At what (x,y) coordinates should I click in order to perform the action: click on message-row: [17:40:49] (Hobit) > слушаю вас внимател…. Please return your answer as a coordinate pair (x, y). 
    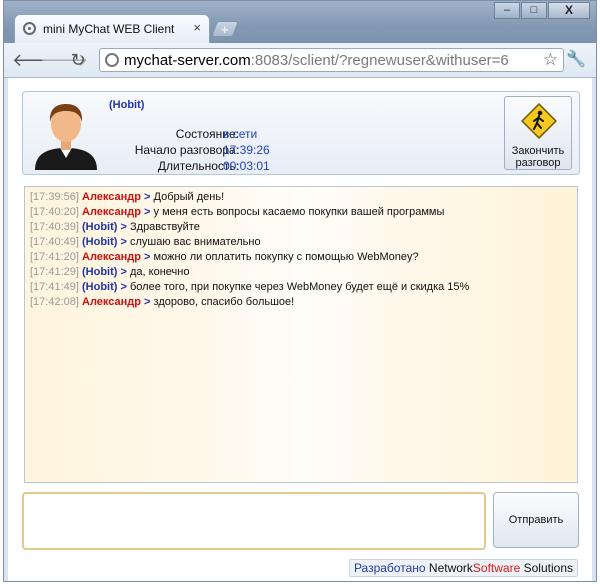
    Looking at the image, I should click on (145, 242).